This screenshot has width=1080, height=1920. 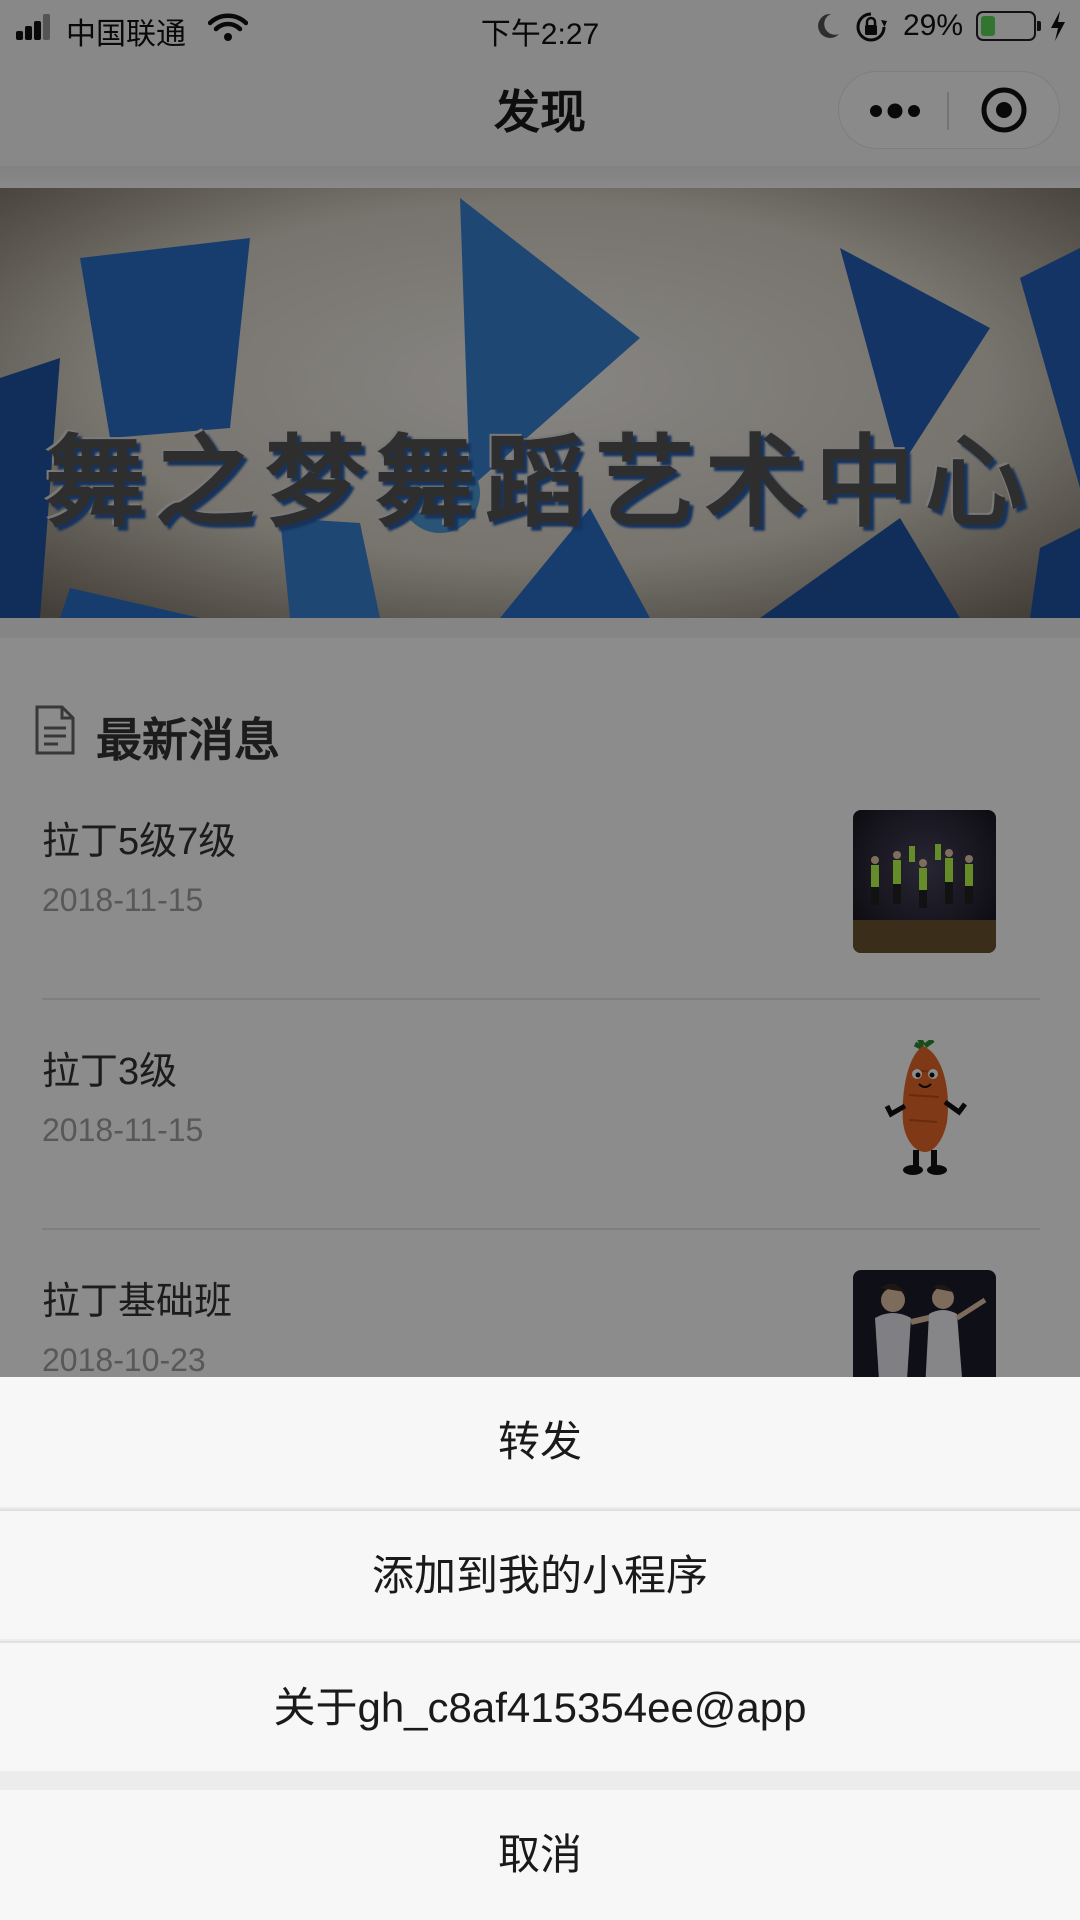 I want to click on forward-button: 转发, so click(x=540, y=1442).